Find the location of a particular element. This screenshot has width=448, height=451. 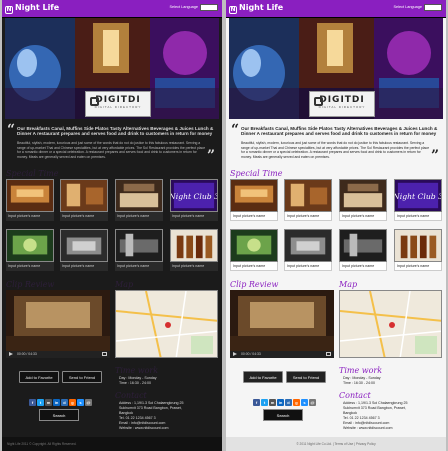

time-hours: Time : 16:30 - 24:00 is located at coordinates (135, 383).